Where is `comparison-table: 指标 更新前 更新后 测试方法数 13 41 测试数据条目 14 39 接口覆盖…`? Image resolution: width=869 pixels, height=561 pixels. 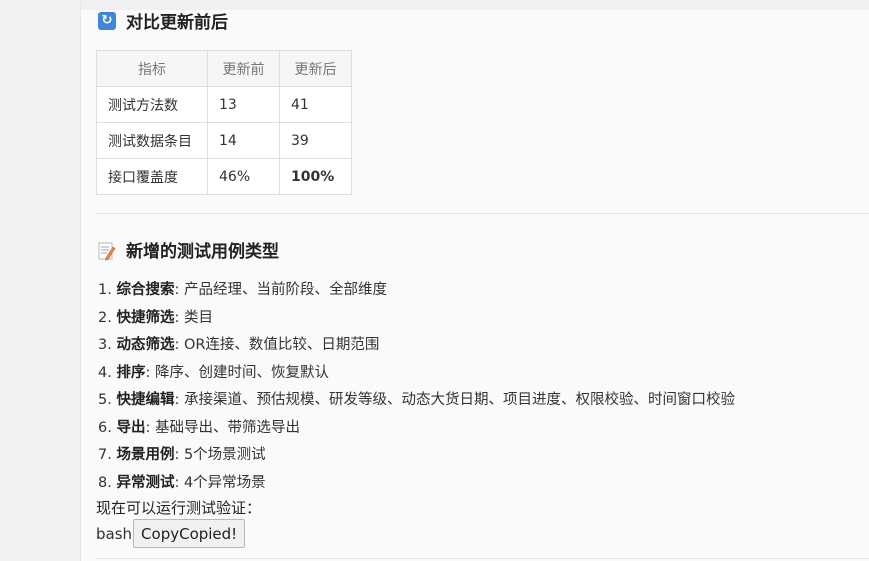 comparison-table: 指标 更新前 更新后 测试方法数 13 41 测试数据条目 14 39 接口覆盖… is located at coordinates (224, 122).